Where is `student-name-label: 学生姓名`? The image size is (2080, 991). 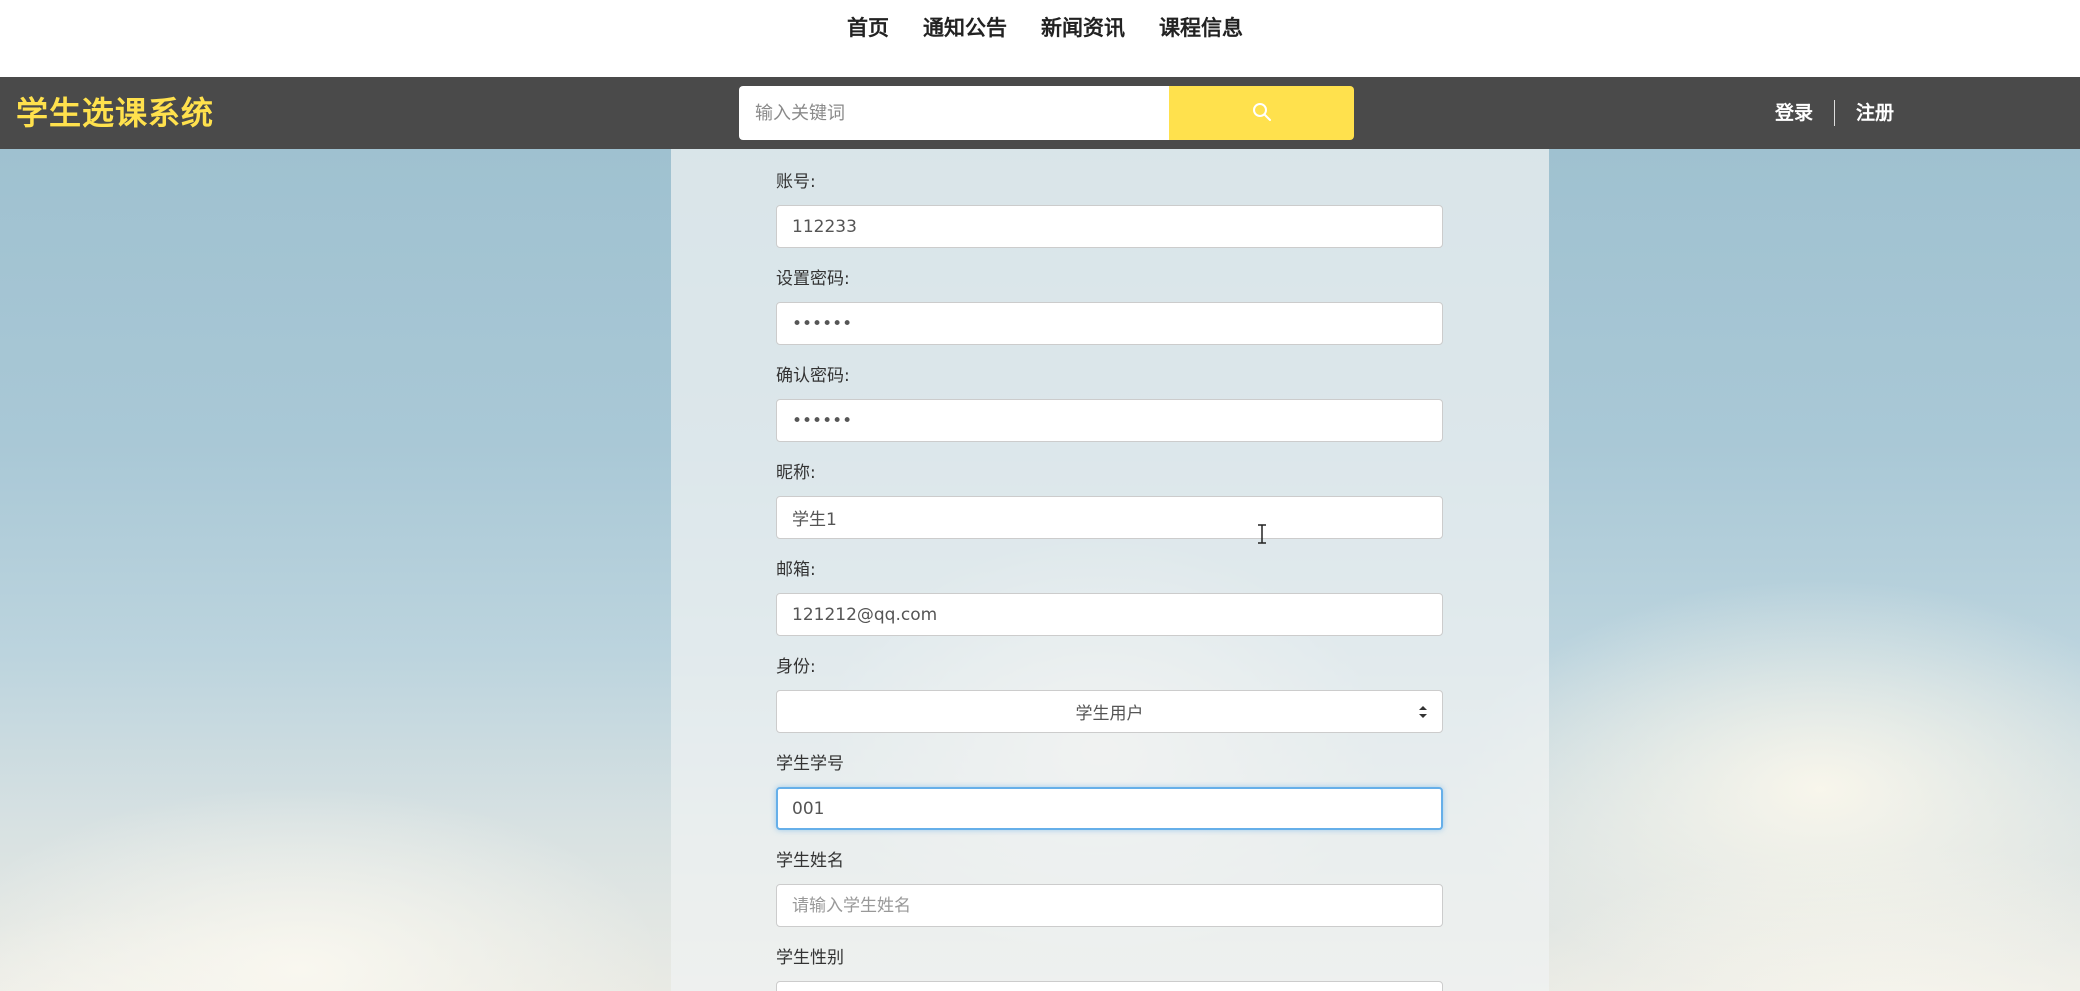 student-name-label: 学生姓名 is located at coordinates (810, 861).